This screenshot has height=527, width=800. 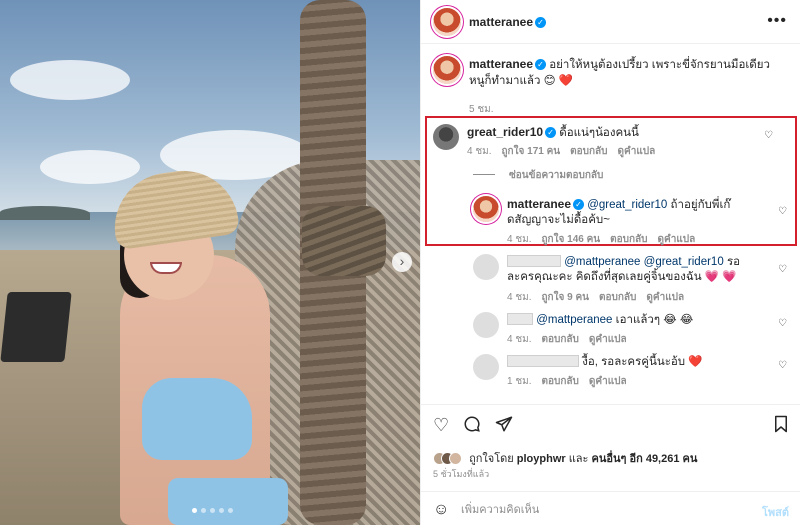 I want to click on add-comment-bar: ☺ โพสต์, so click(x=610, y=509).